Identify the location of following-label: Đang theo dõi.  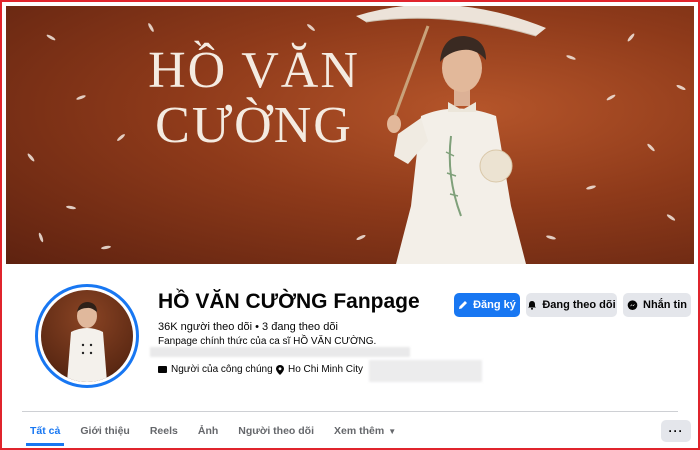
(579, 305).